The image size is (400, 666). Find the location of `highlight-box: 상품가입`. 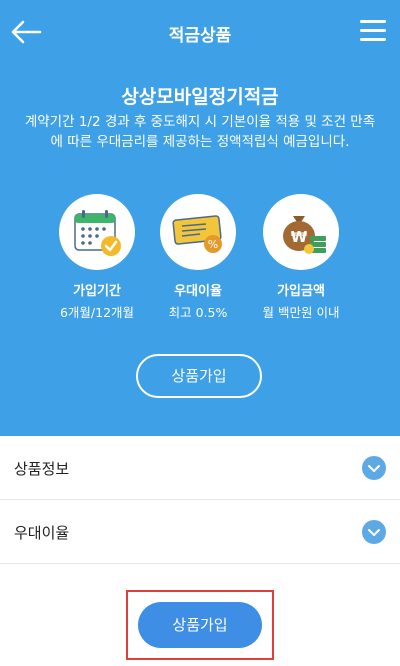

highlight-box: 상품가입 is located at coordinates (200, 625).